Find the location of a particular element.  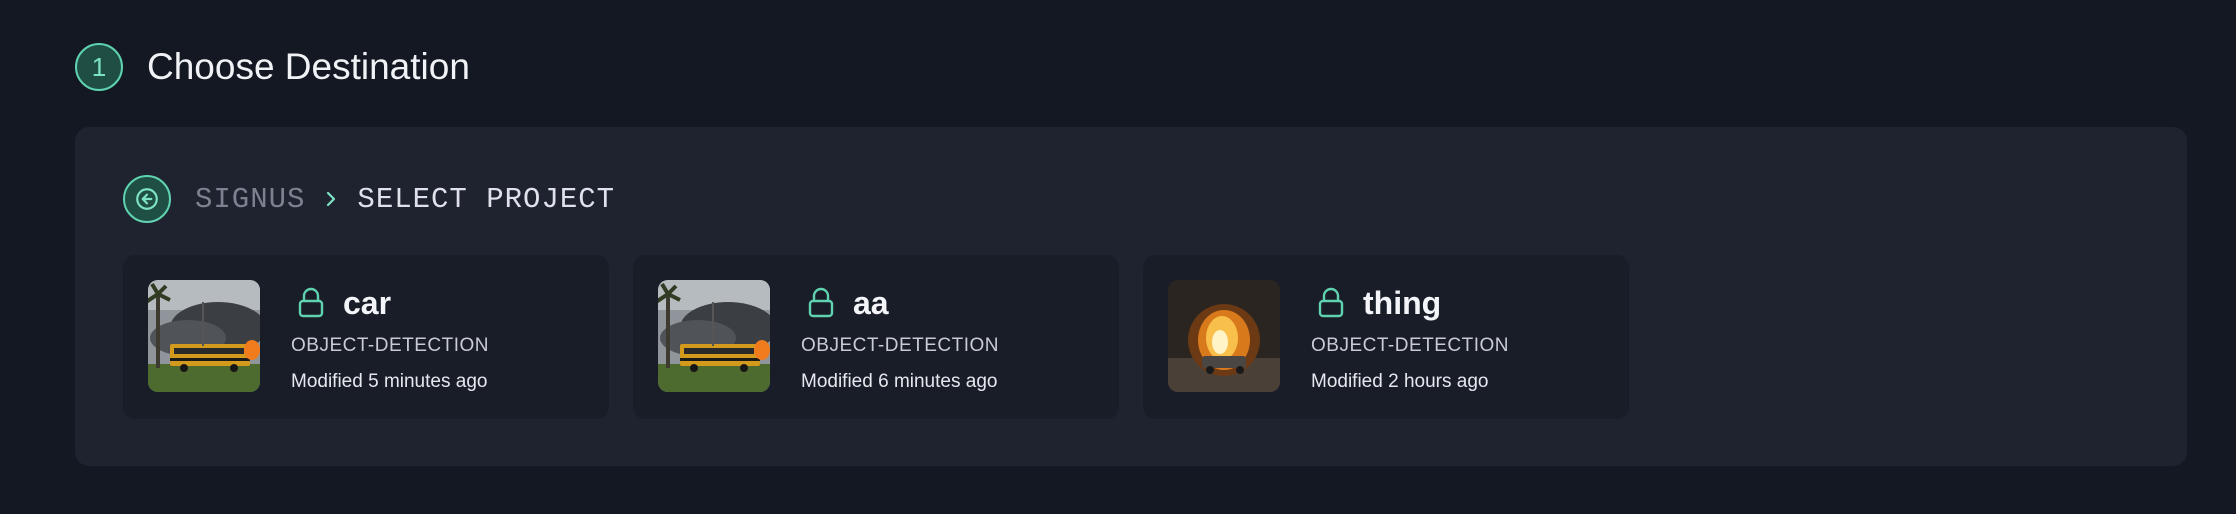

project-modified: Modified 2 hours ago is located at coordinates (1400, 381).